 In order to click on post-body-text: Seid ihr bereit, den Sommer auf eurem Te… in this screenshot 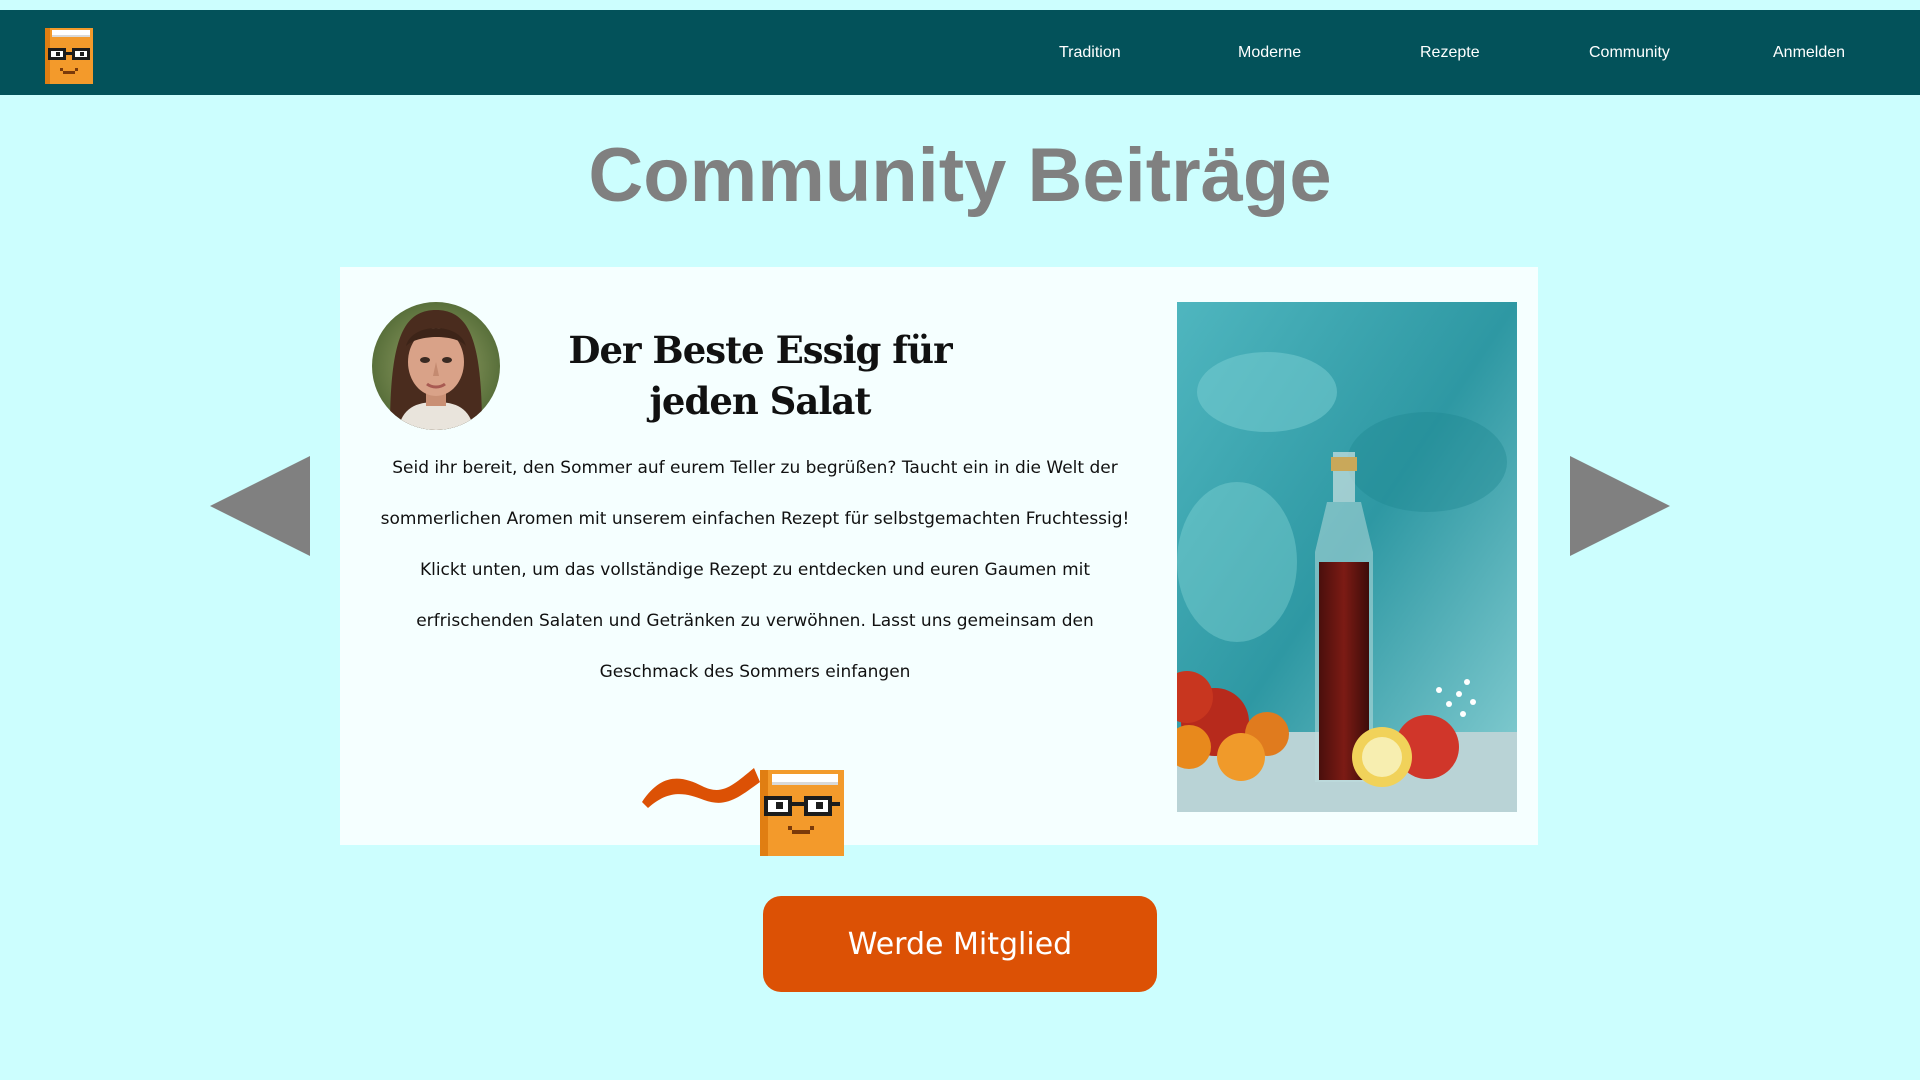, I will do `click(755, 570)`.